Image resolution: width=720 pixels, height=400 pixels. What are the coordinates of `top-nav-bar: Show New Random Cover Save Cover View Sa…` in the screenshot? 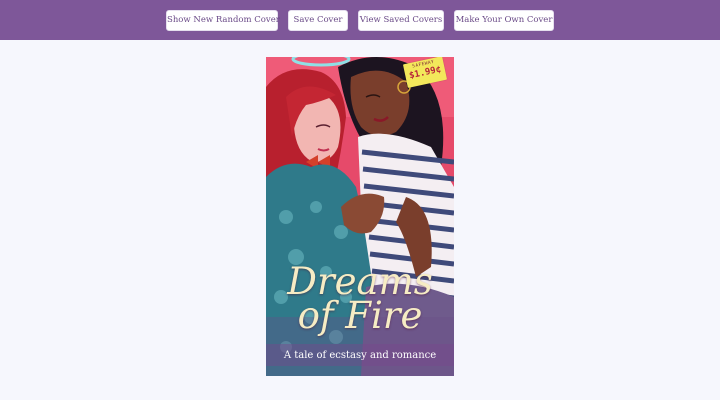 It's located at (360, 20).